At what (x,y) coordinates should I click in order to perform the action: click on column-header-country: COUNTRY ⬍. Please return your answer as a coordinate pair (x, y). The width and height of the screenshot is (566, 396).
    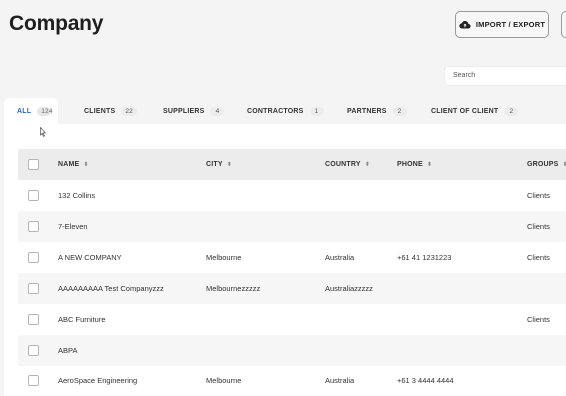
    Looking at the image, I should click on (347, 164).